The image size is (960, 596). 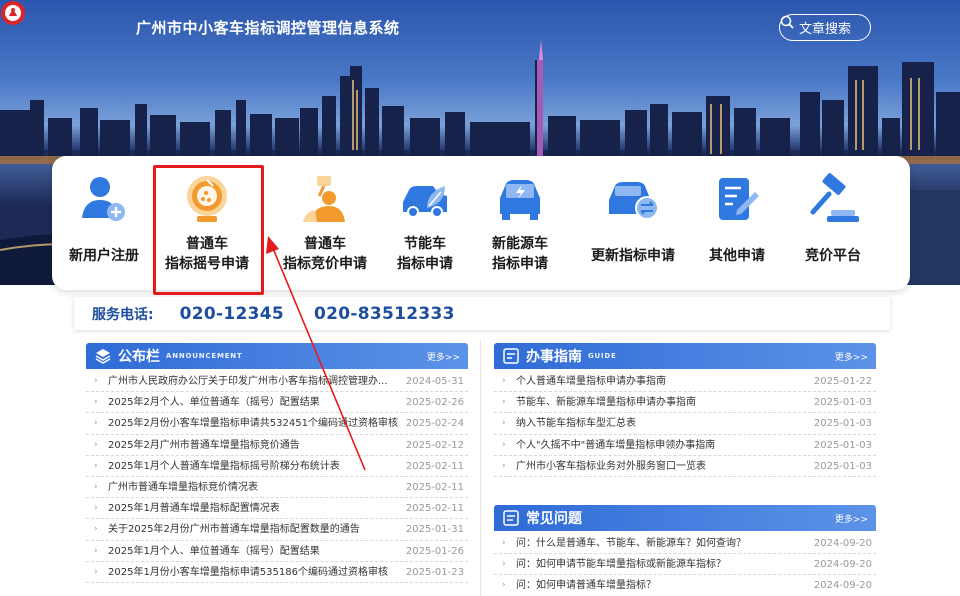 I want to click on list-item: › 广州市普通车增量指标竞价情况表 2025-02-11, so click(x=277, y=488).